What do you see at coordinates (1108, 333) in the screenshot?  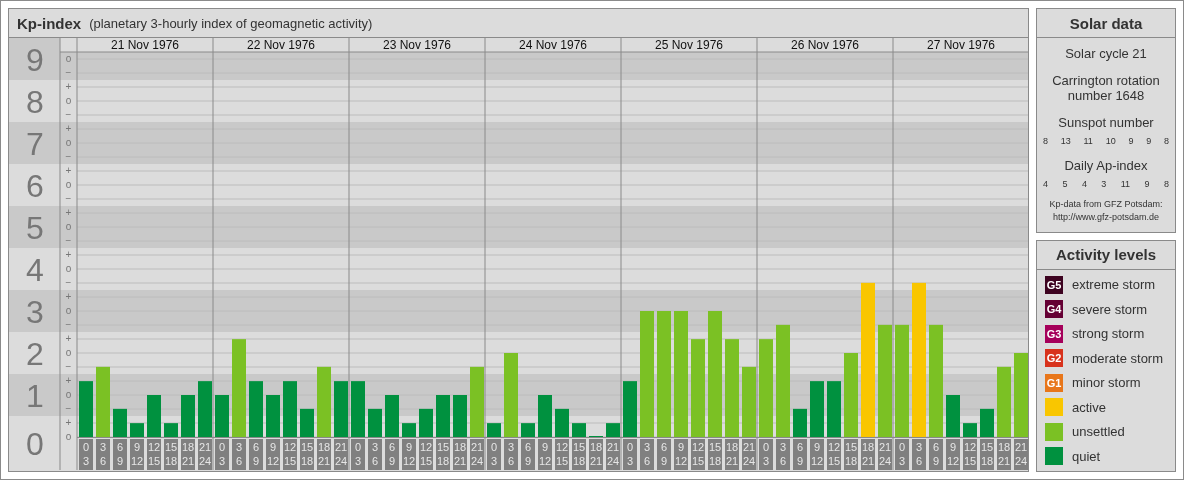 I see `level-label: strong storm` at bounding box center [1108, 333].